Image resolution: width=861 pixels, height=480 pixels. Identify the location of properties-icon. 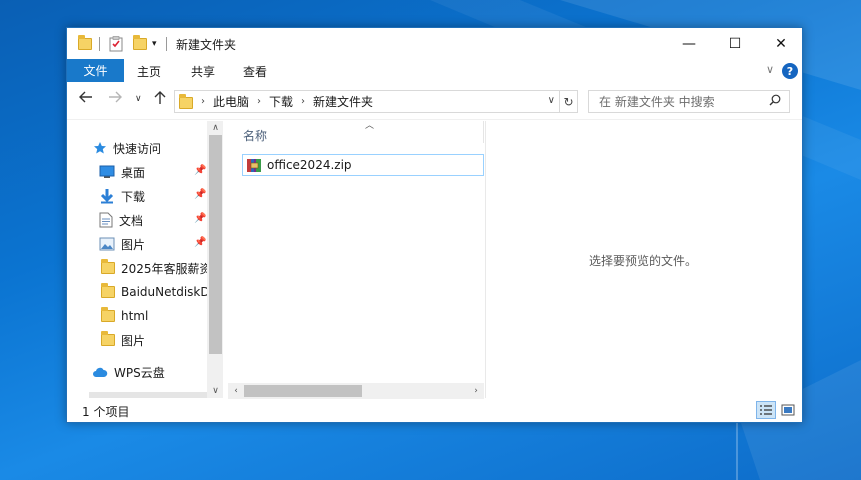
(116, 44).